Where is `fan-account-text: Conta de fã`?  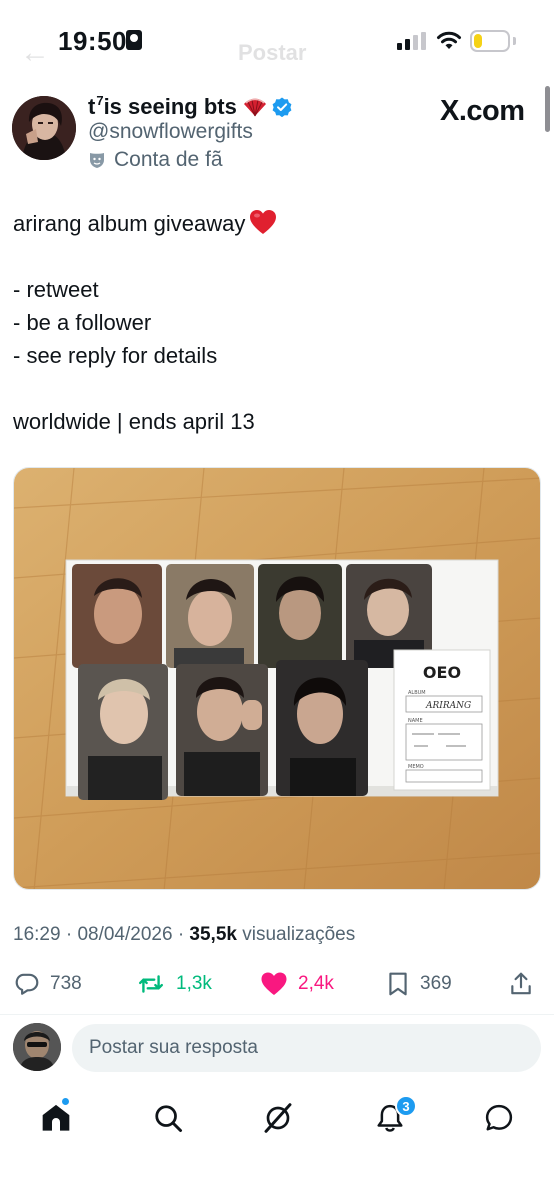
fan-account-text: Conta de fã is located at coordinates (168, 159).